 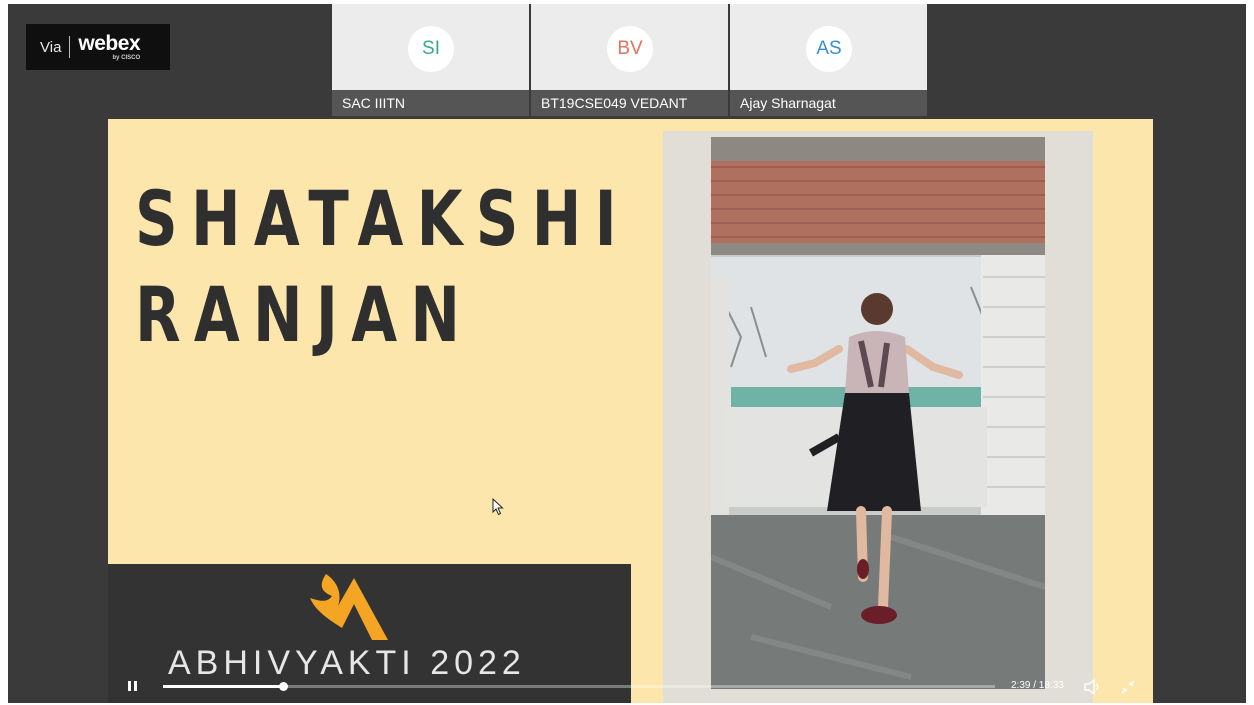 What do you see at coordinates (431, 49) in the screenshot?
I see `avatar: SI` at bounding box center [431, 49].